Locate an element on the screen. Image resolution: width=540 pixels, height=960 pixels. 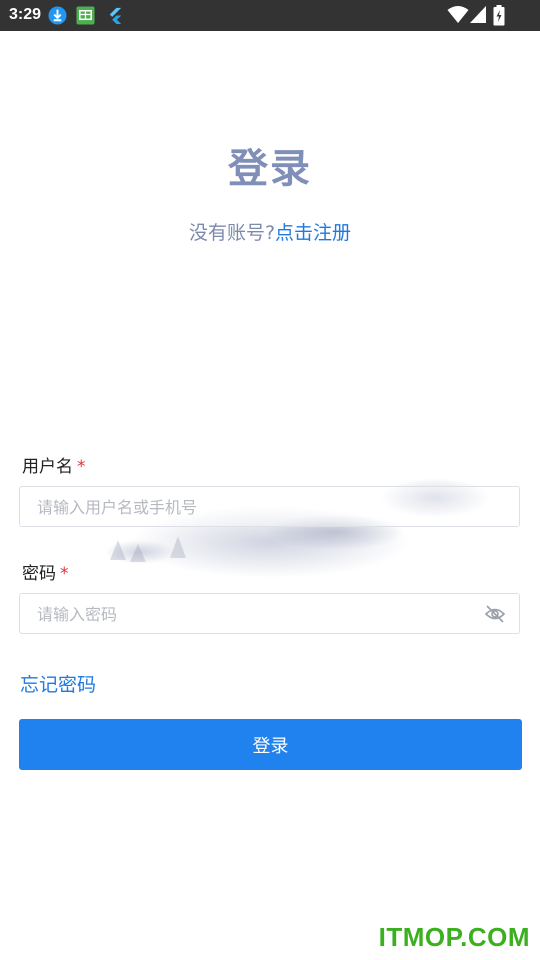
username-field is located at coordinates (269, 507).